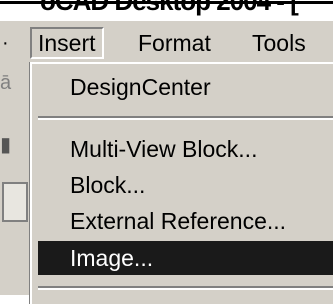  I want to click on menu-tools: Tools, so click(279, 43).